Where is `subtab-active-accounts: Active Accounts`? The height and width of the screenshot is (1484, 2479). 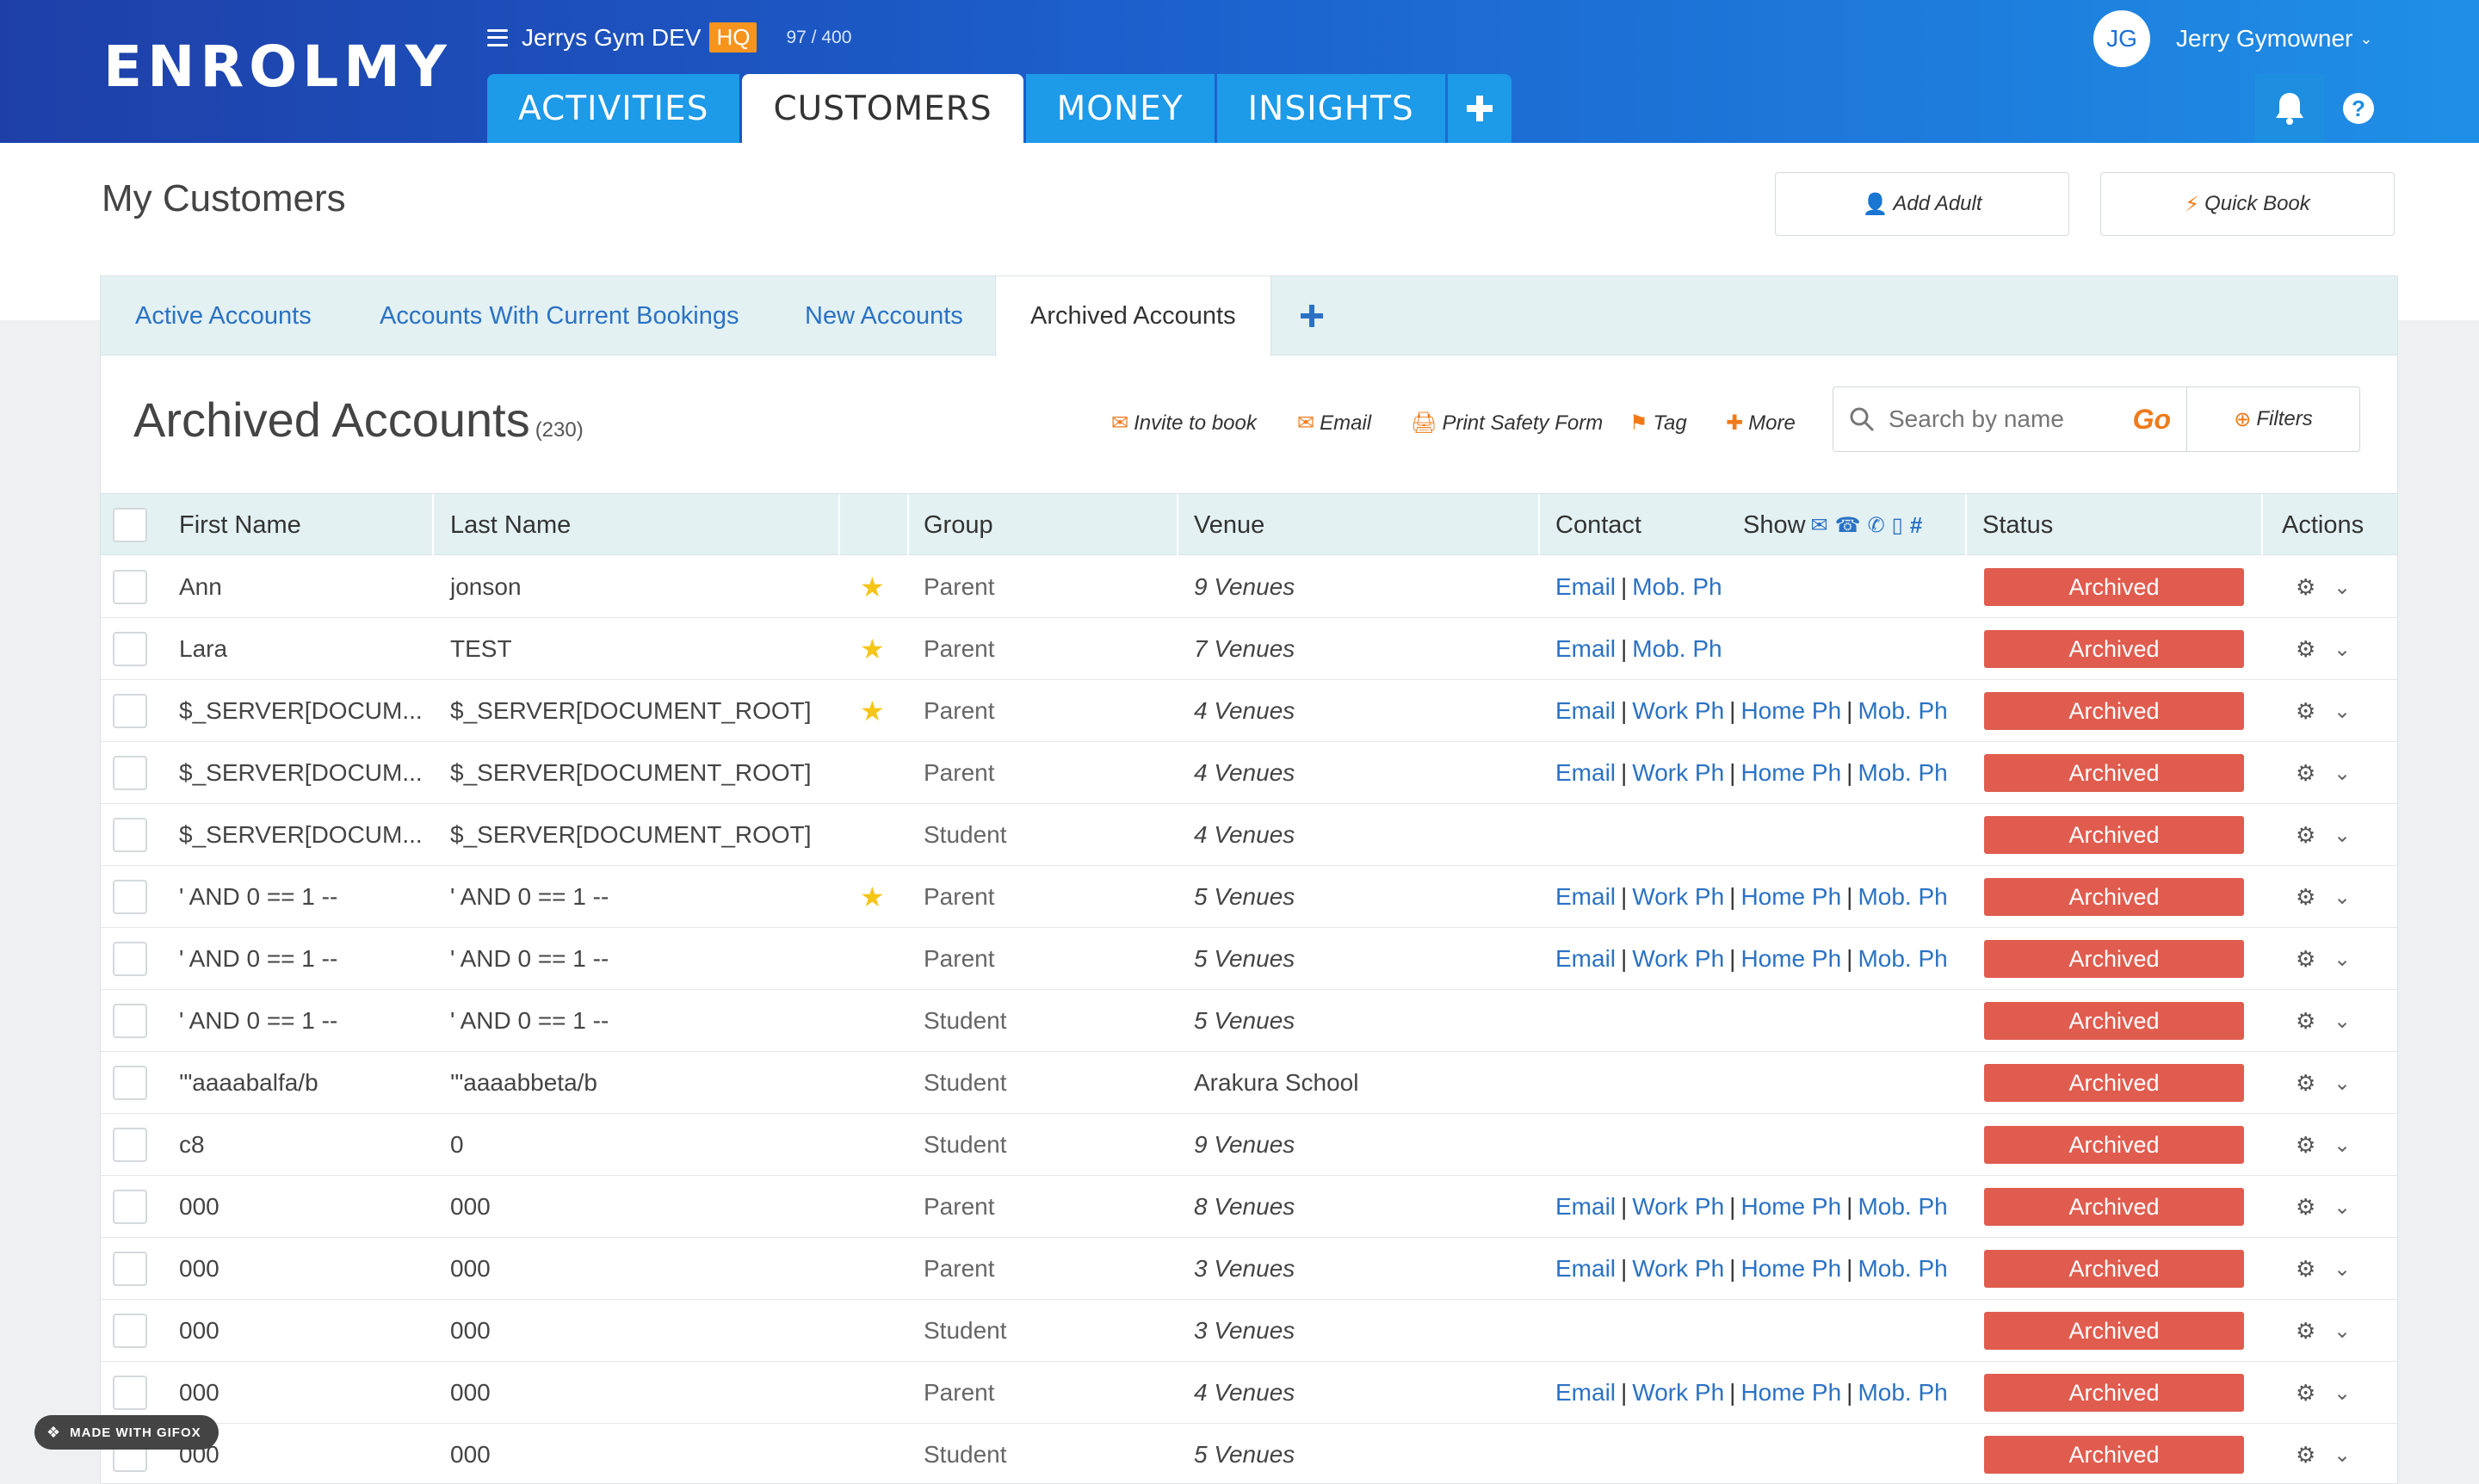 subtab-active-accounts: Active Accounts is located at coordinates (223, 316).